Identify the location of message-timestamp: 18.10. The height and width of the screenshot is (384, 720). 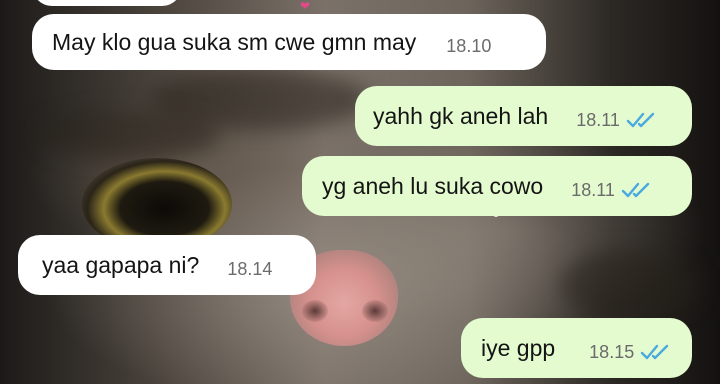
(469, 45).